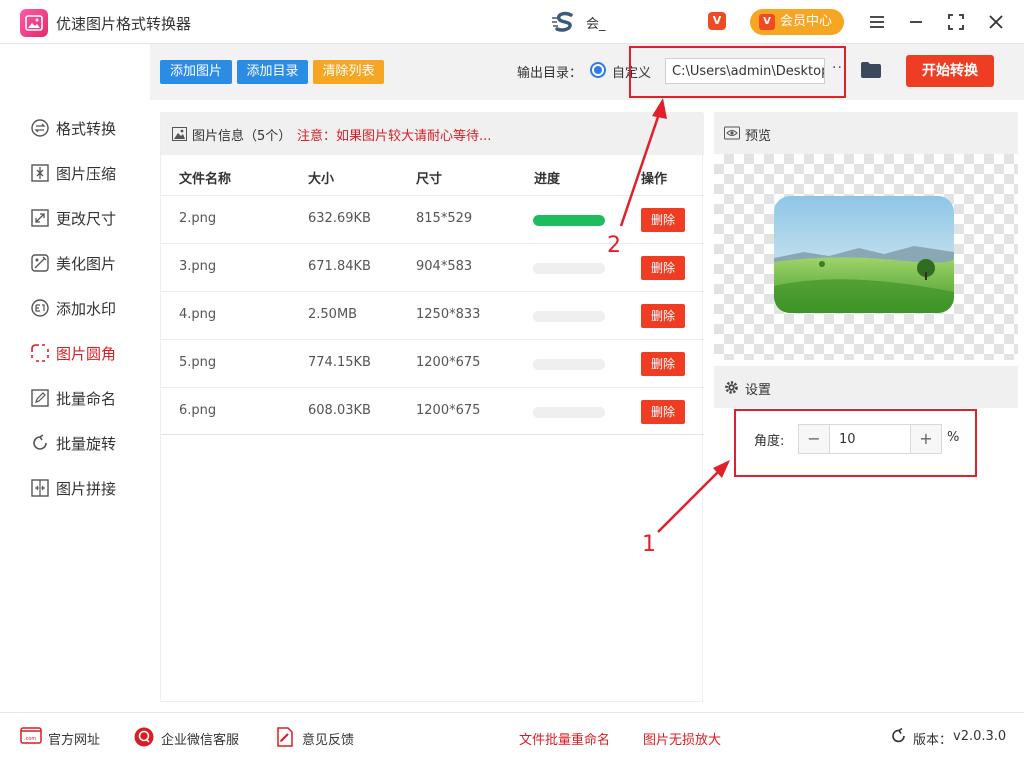 This screenshot has width=1024, height=760. Describe the element at coordinates (74, 738) in the screenshot. I see `website-link: 官方网址` at that location.